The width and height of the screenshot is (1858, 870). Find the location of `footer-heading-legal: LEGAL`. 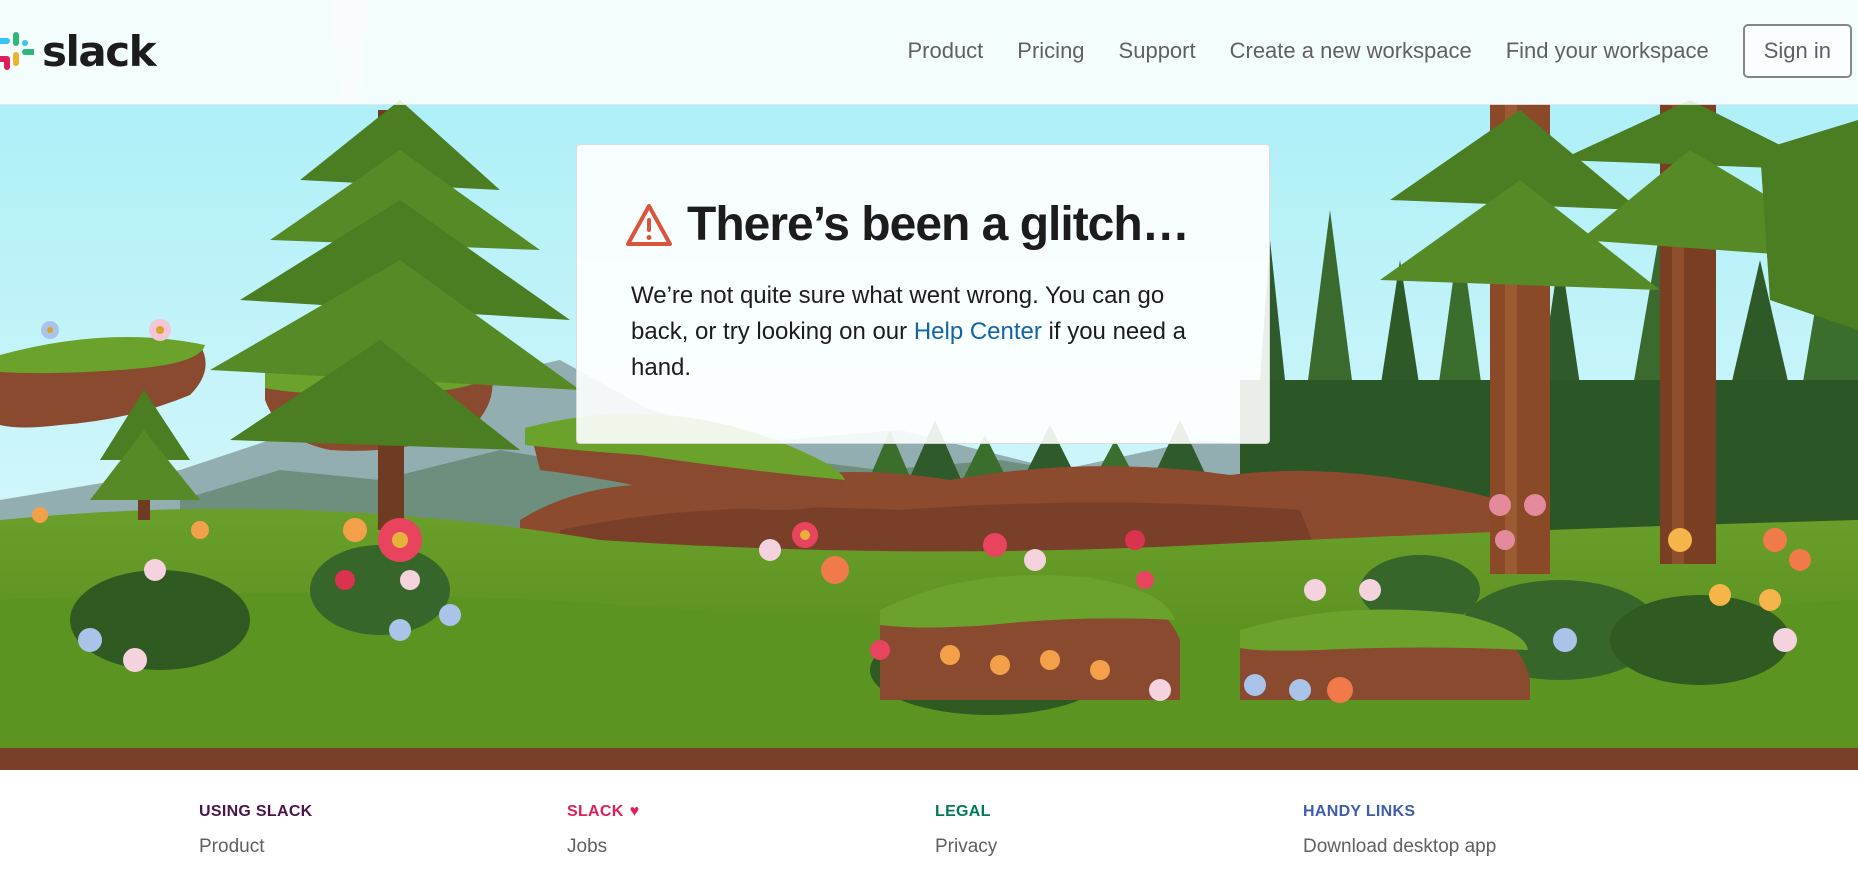

footer-heading-legal: LEGAL is located at coordinates (963, 811).